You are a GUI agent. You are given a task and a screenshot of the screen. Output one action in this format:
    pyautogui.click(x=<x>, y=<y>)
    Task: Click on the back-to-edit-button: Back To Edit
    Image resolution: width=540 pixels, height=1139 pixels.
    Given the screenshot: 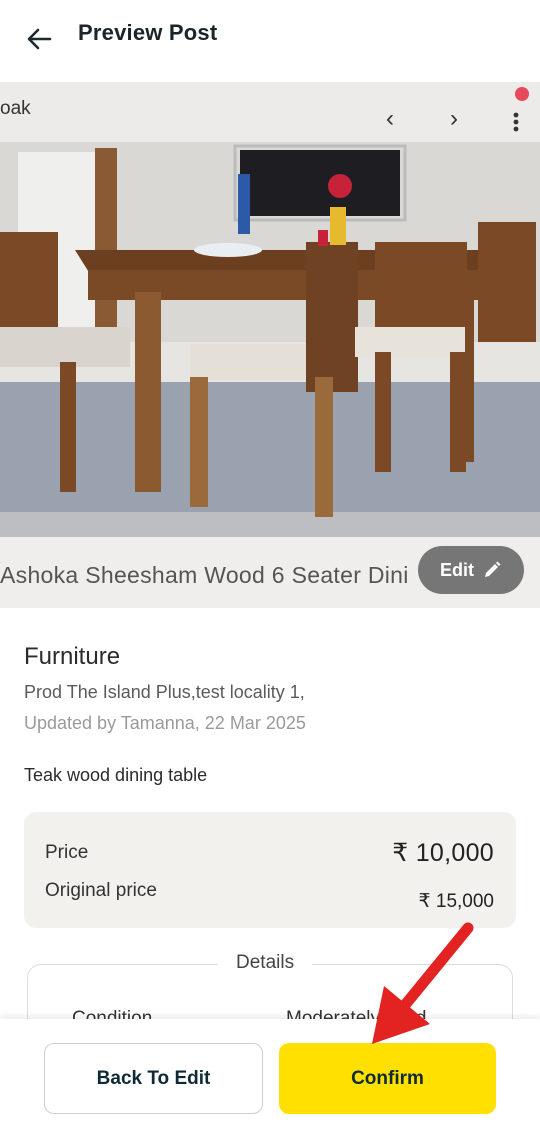 What is the action you would take?
    pyautogui.click(x=153, y=1078)
    